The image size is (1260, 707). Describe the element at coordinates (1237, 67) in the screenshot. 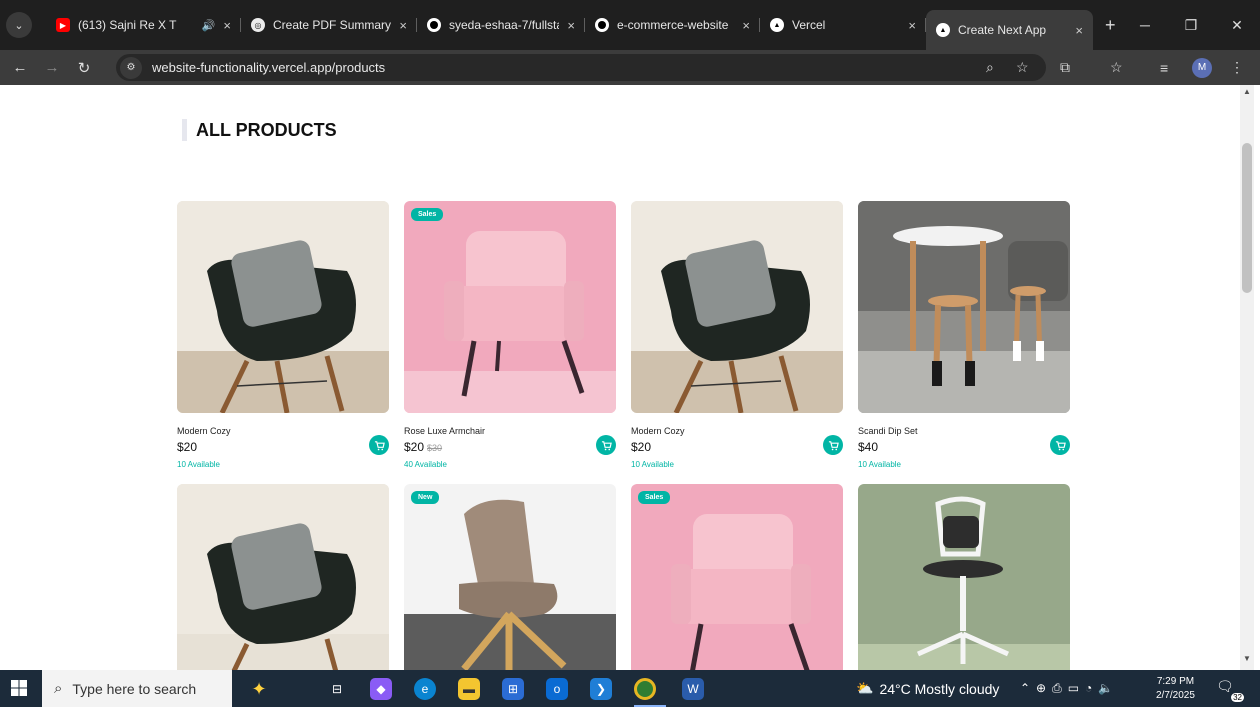

I see `menu-kebab-icon: ⋮` at that location.